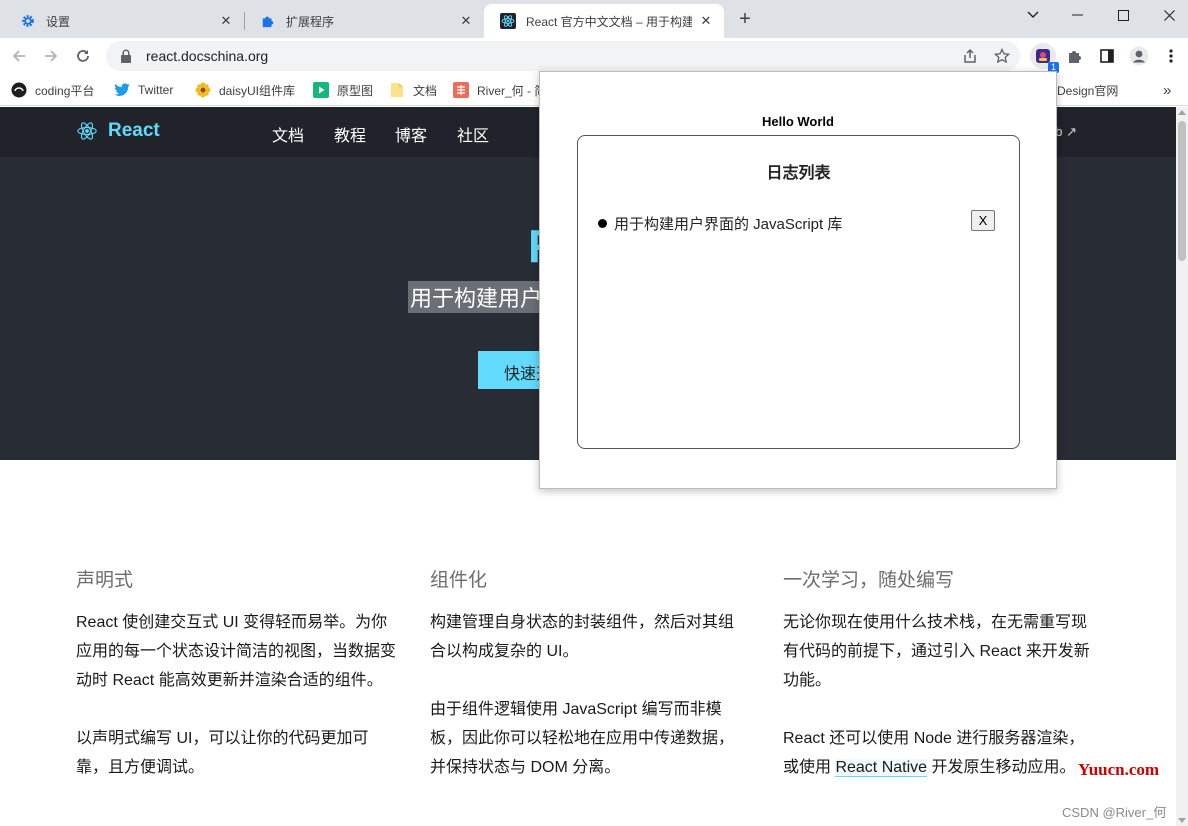 The height and width of the screenshot is (826, 1188). Describe the element at coordinates (1071, 131) in the screenshot. I see `external-link-icon: ↗` at that location.